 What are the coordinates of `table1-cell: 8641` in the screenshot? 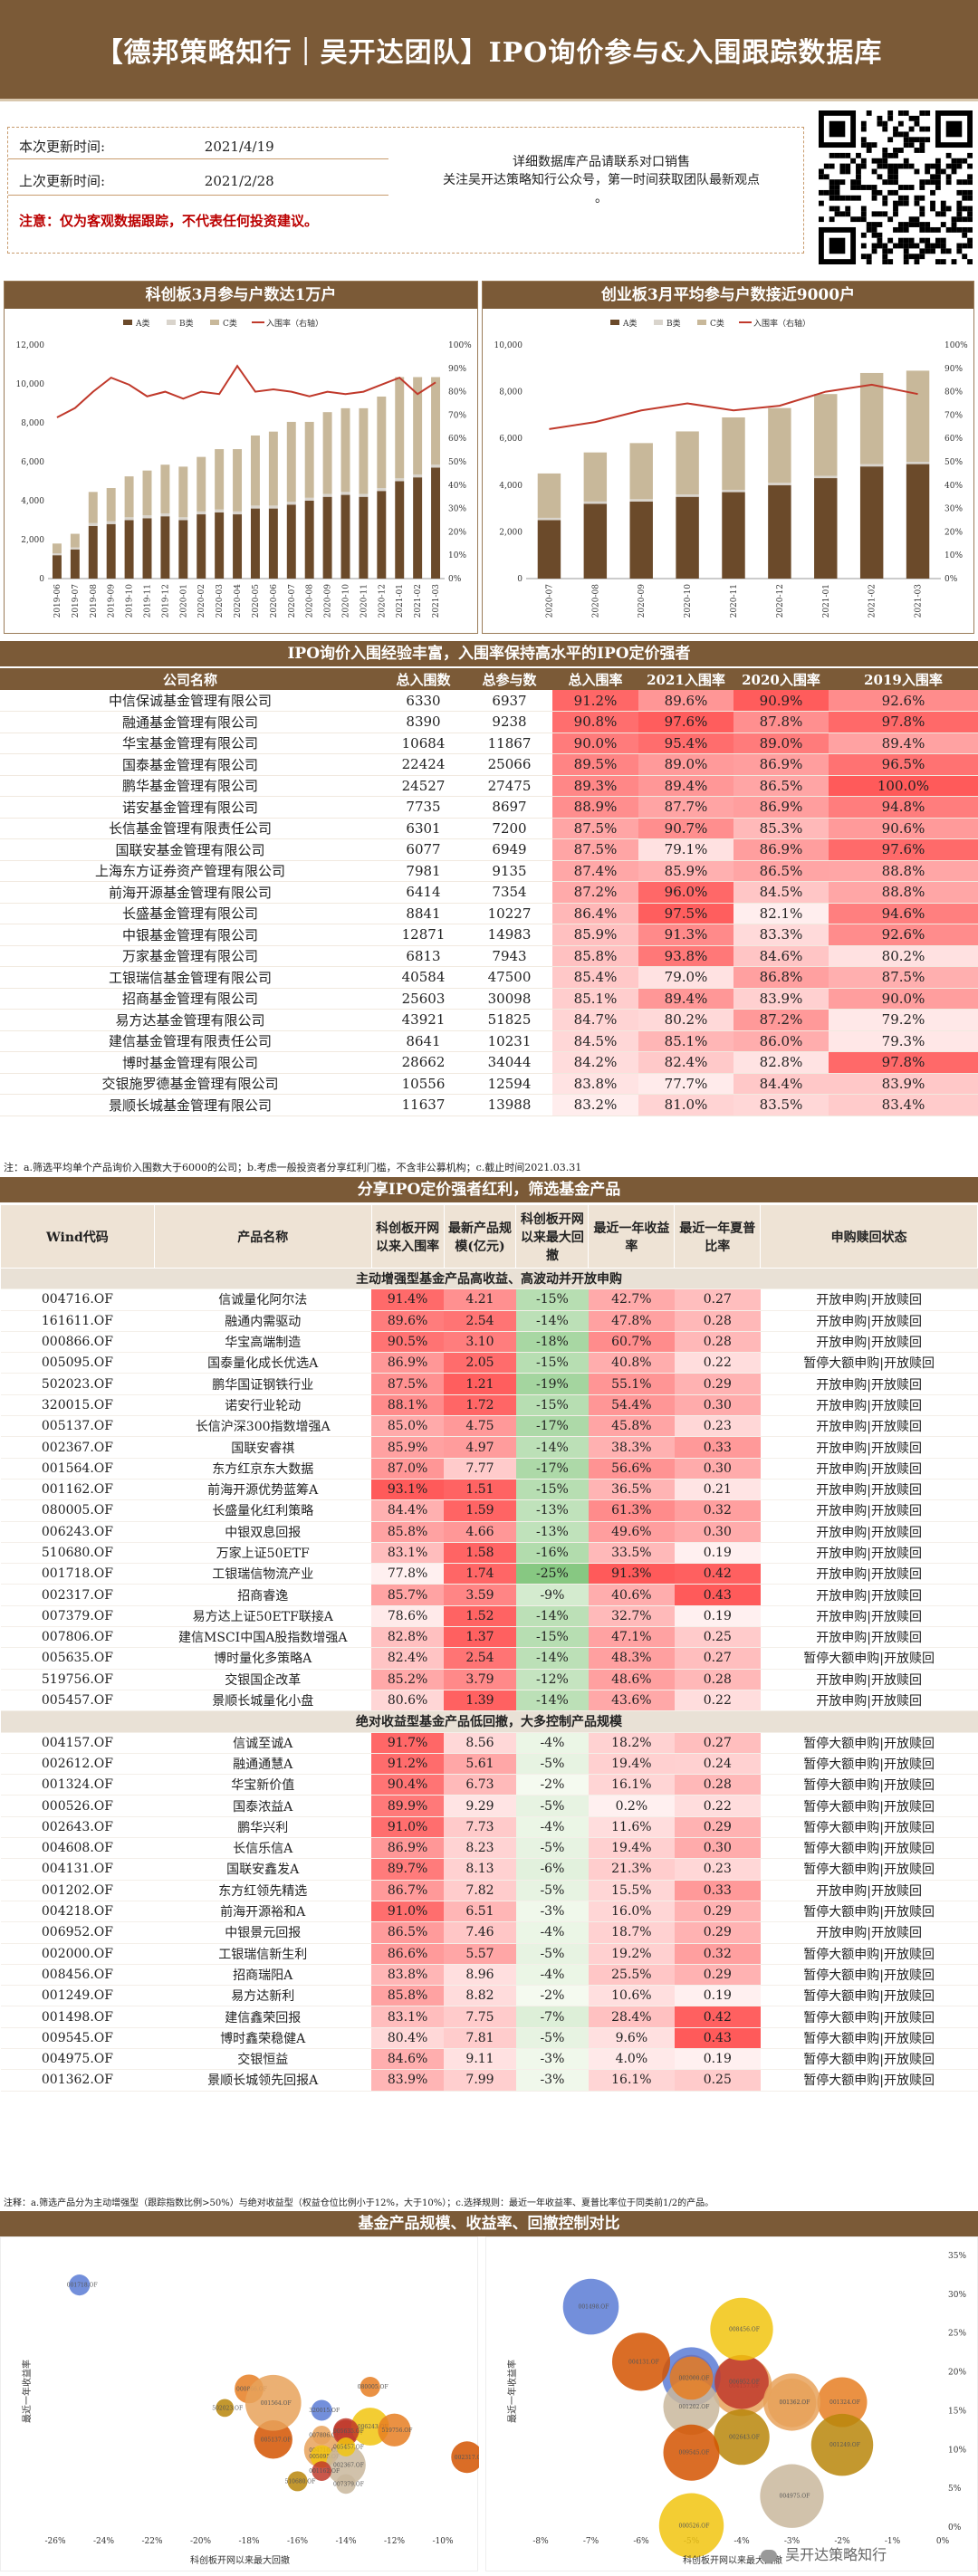 It's located at (423, 1041).